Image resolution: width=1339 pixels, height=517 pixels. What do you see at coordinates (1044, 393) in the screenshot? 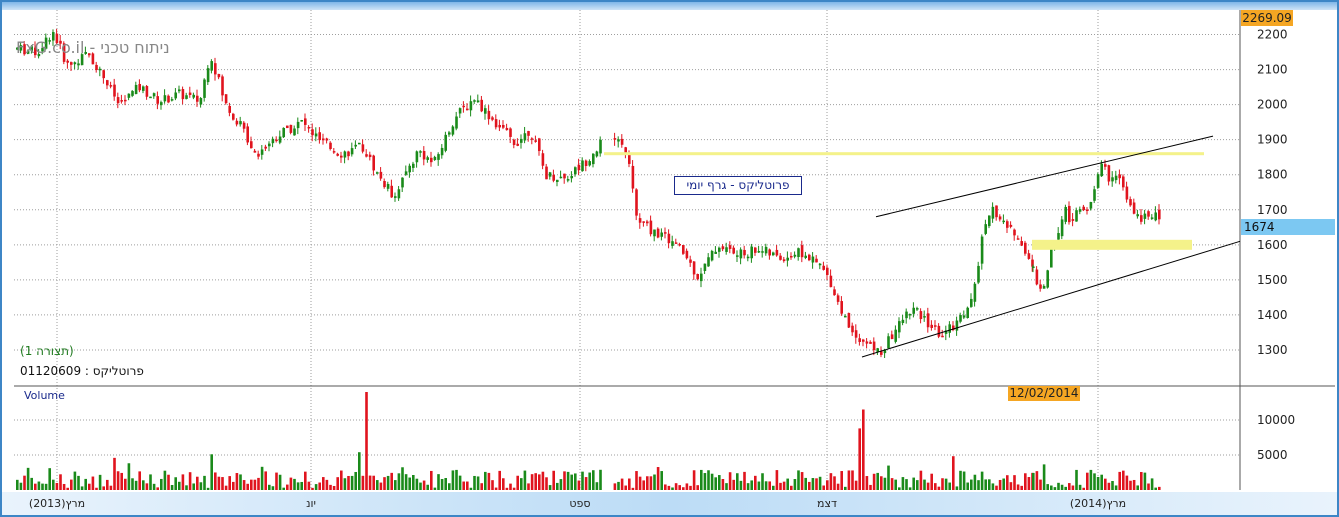
I see `date-tag: 12/02/2014` at bounding box center [1044, 393].